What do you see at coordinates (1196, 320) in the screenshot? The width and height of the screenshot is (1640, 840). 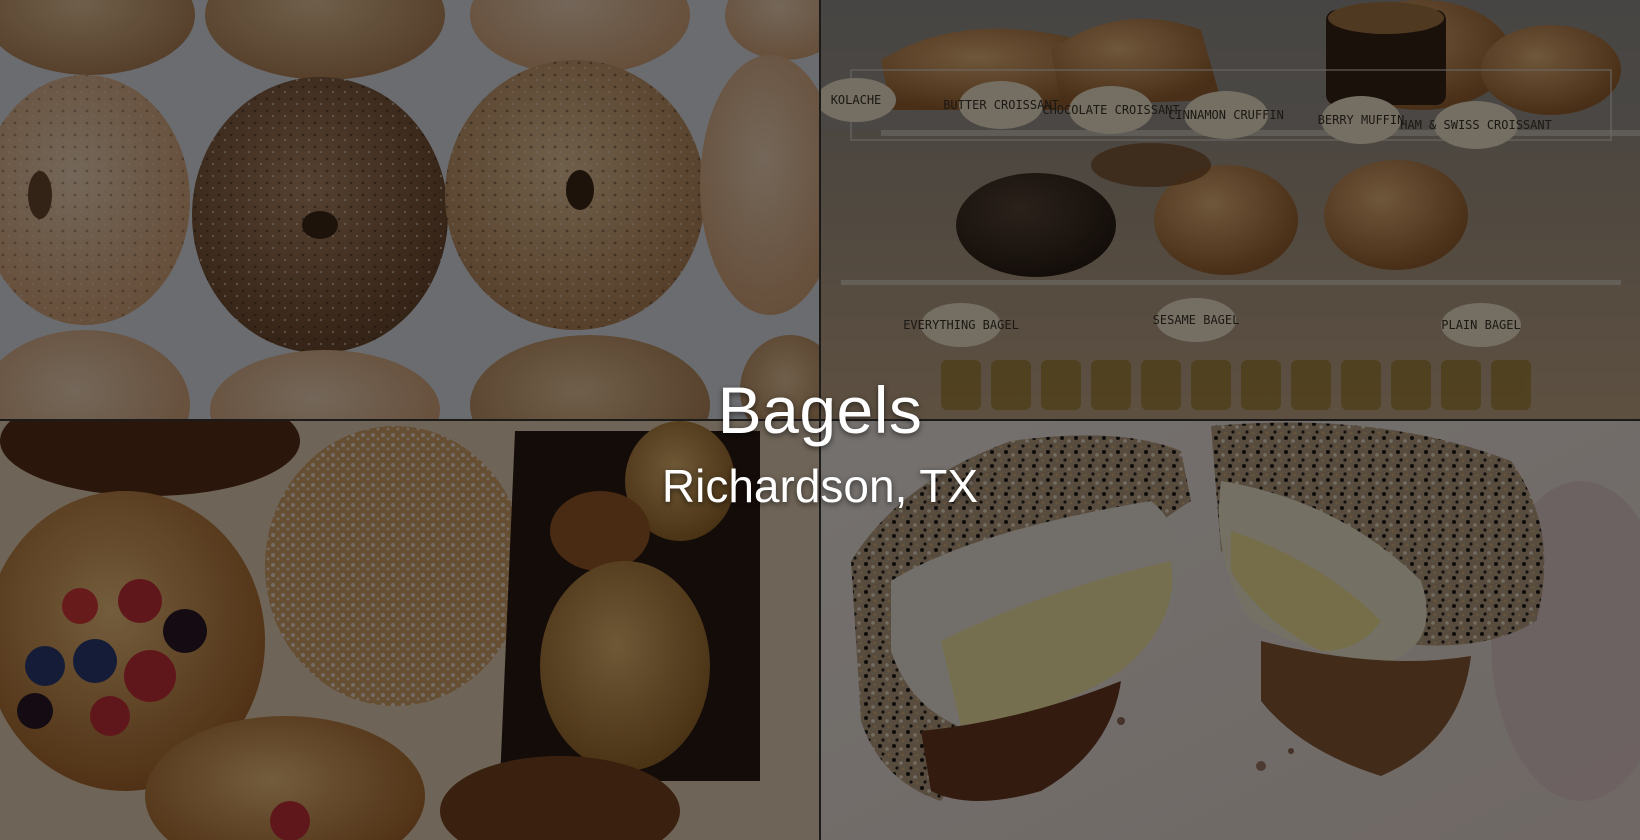 I see `tag-sesame-bagel: SESAME BAGEL` at bounding box center [1196, 320].